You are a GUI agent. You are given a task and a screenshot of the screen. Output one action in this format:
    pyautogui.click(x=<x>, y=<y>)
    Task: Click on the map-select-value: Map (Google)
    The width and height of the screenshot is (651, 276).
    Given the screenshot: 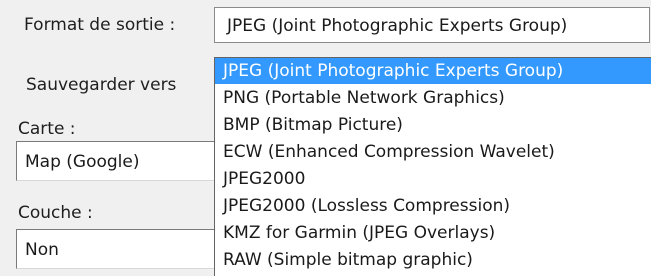 What is the action you would take?
    pyautogui.click(x=82, y=162)
    